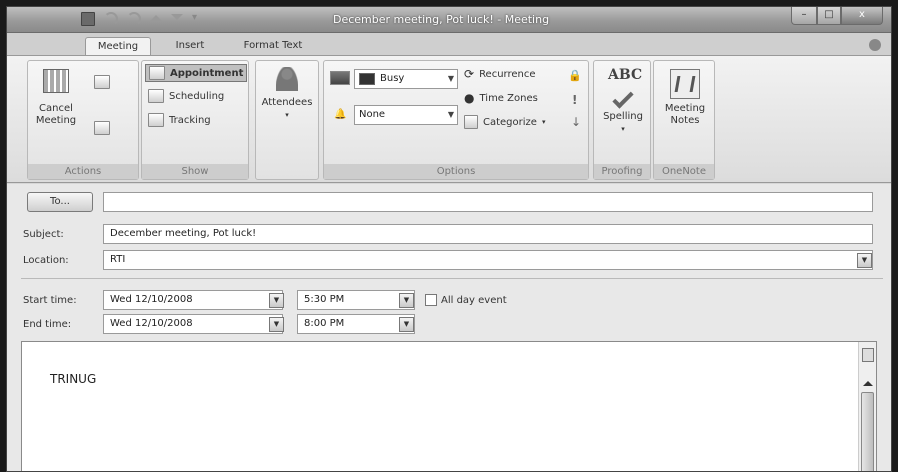  What do you see at coordinates (469, 74) in the screenshot?
I see `recurrence-icon: ⟳` at bounding box center [469, 74].